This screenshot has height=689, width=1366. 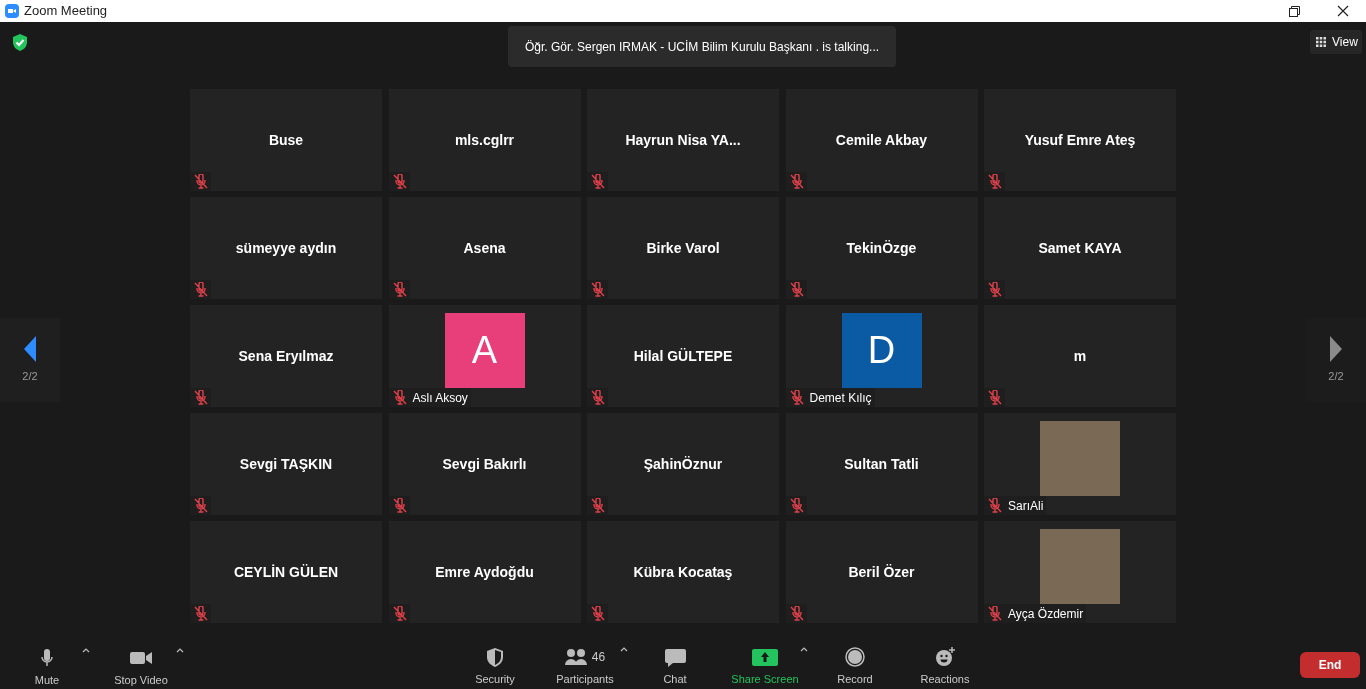 What do you see at coordinates (1330, 664) in the screenshot?
I see `end-button: End` at bounding box center [1330, 664].